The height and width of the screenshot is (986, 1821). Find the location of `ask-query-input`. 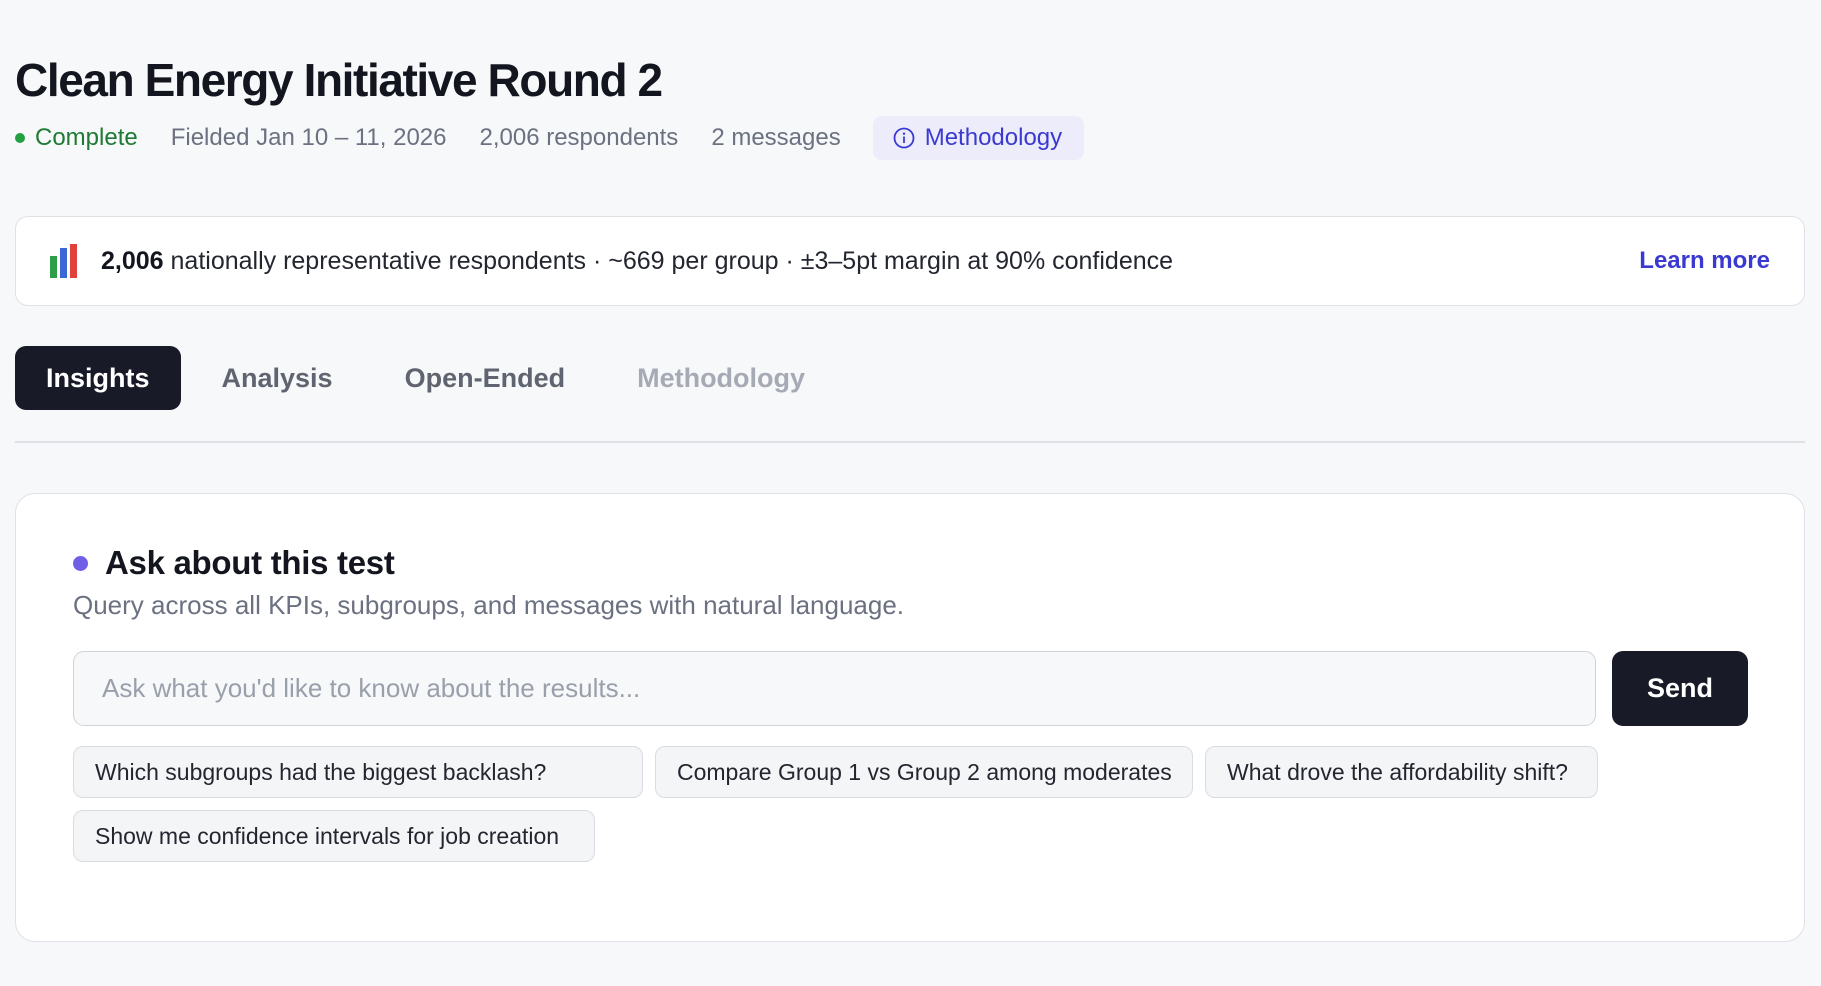

ask-query-input is located at coordinates (834, 688).